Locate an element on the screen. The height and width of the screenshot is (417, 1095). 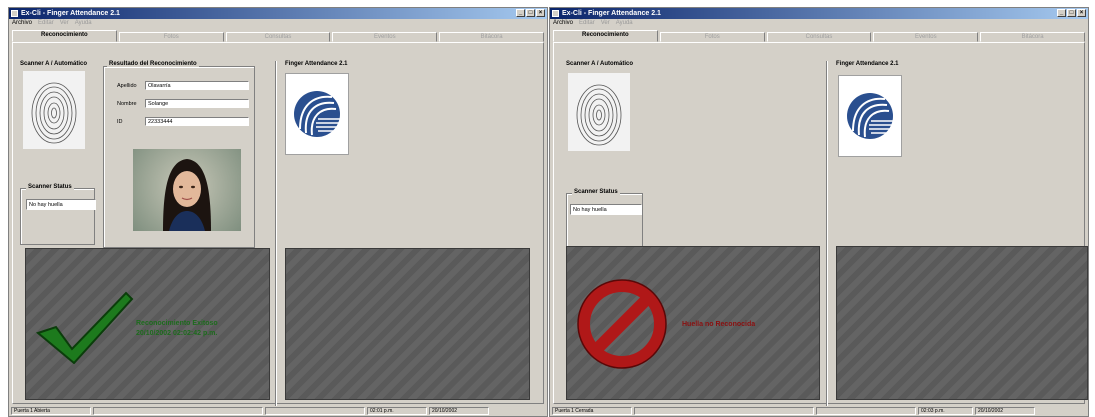
result-label: Resultado del Reconocimiento is located at coordinates (153, 64).